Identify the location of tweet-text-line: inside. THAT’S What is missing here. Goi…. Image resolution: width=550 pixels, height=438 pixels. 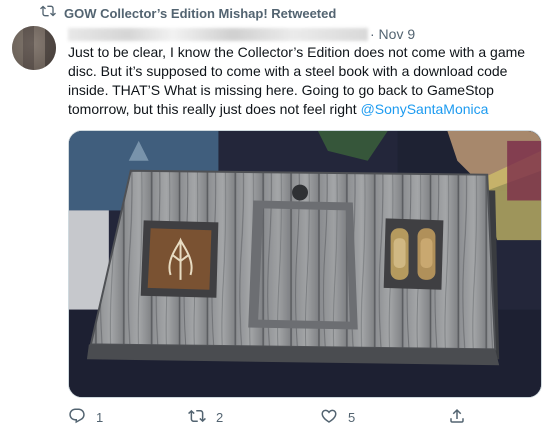
(281, 90).